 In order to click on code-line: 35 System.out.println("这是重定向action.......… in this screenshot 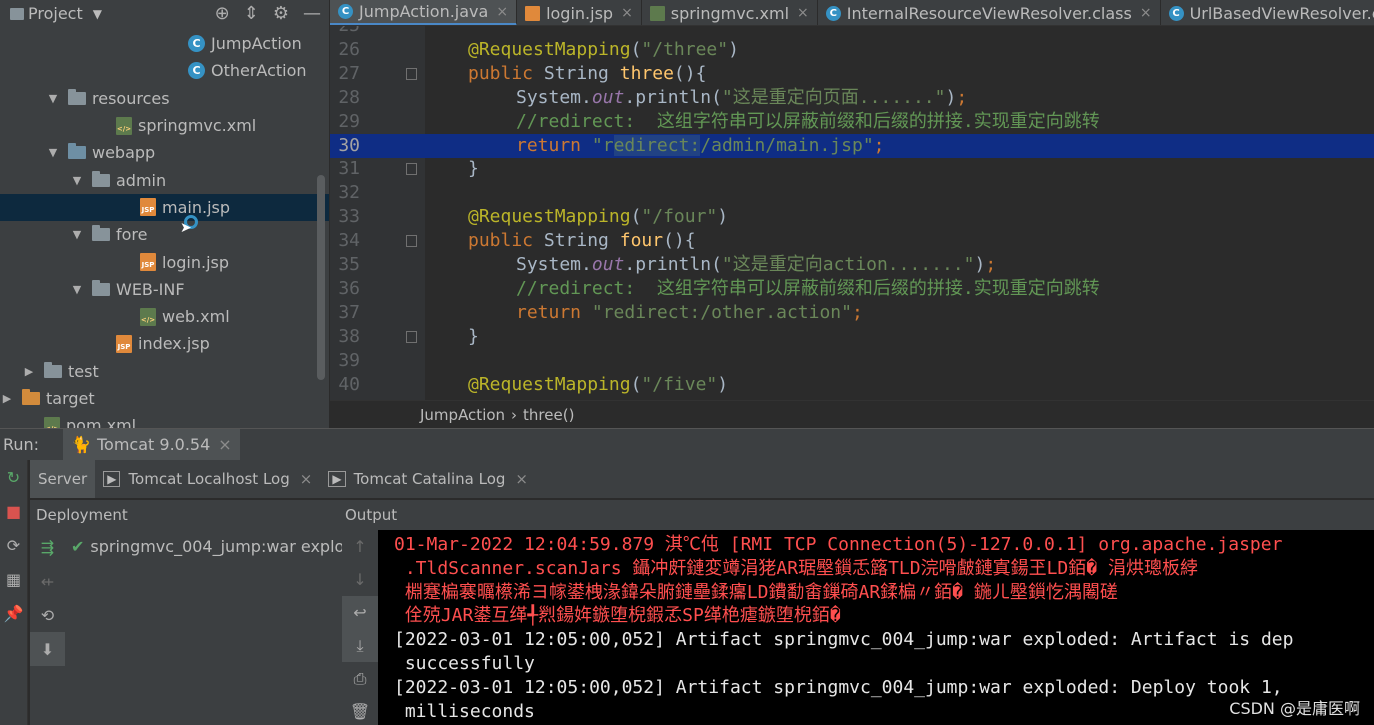, I will do `click(852, 265)`.